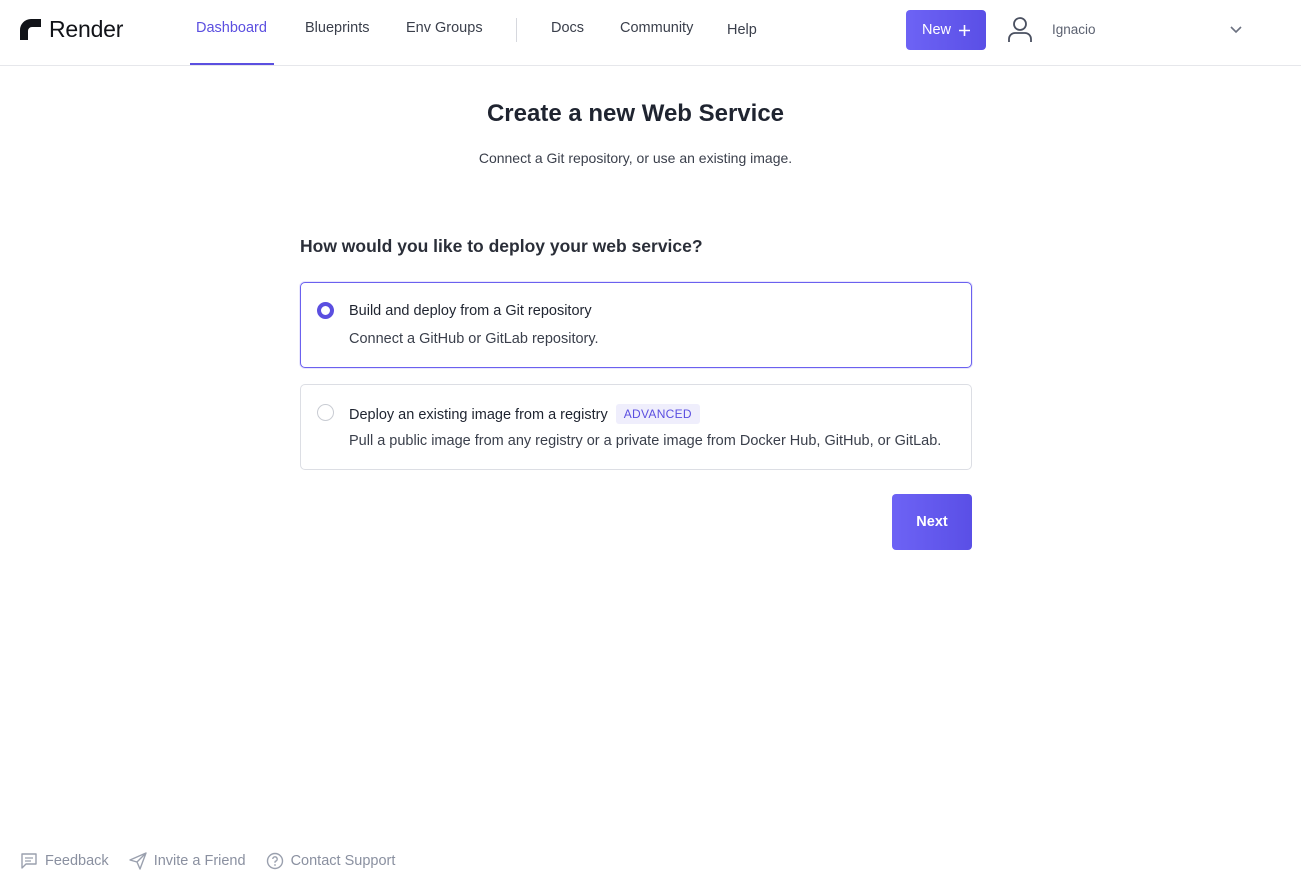 The image size is (1301, 885). I want to click on brand-name: Render, so click(86, 28).